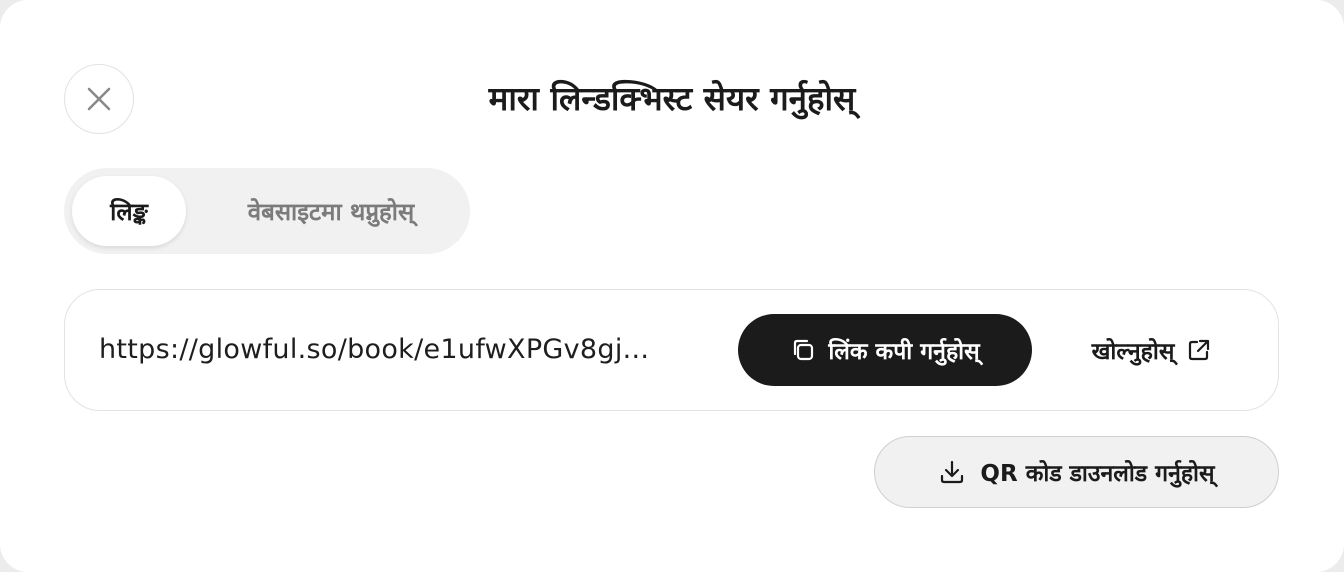  Describe the element at coordinates (129, 211) in the screenshot. I see `tab-link: लिङ्क` at that location.